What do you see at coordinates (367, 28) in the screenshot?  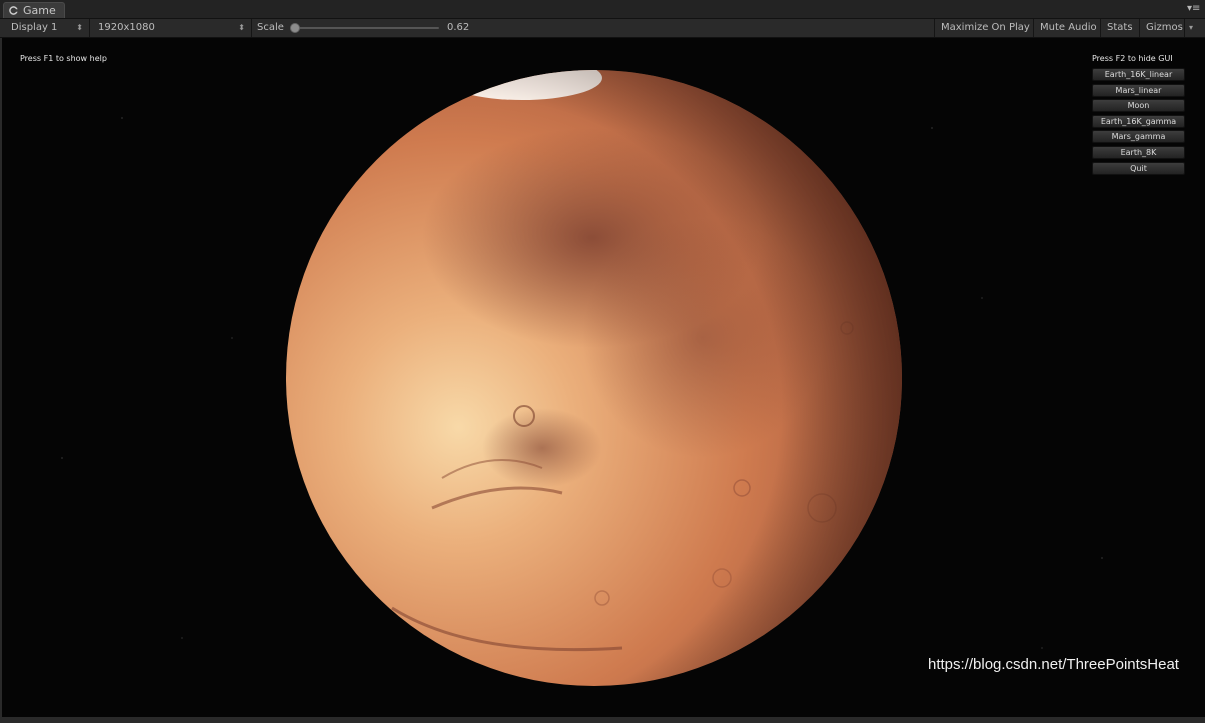 I see `scale-slider-track` at bounding box center [367, 28].